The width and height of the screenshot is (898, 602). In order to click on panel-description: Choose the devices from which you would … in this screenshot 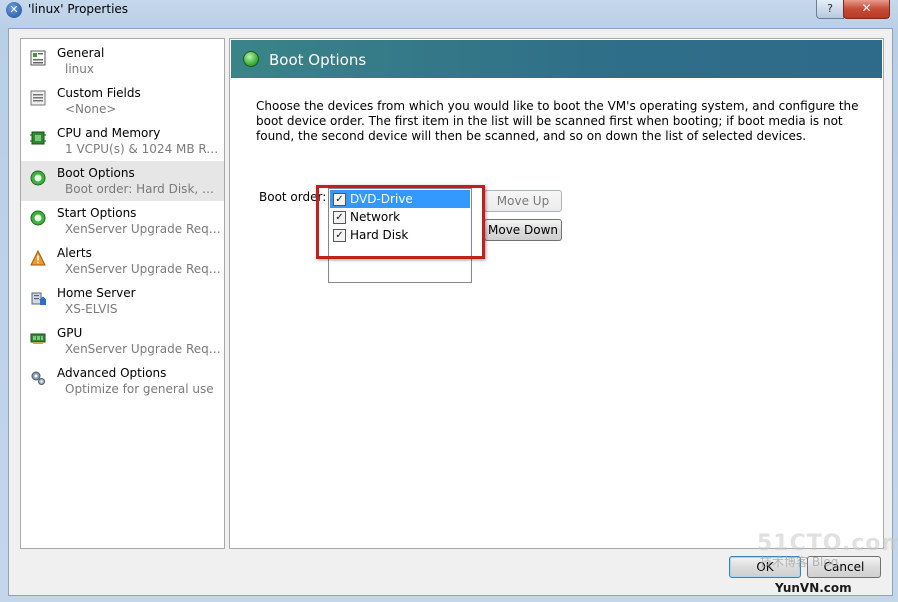, I will do `click(557, 121)`.